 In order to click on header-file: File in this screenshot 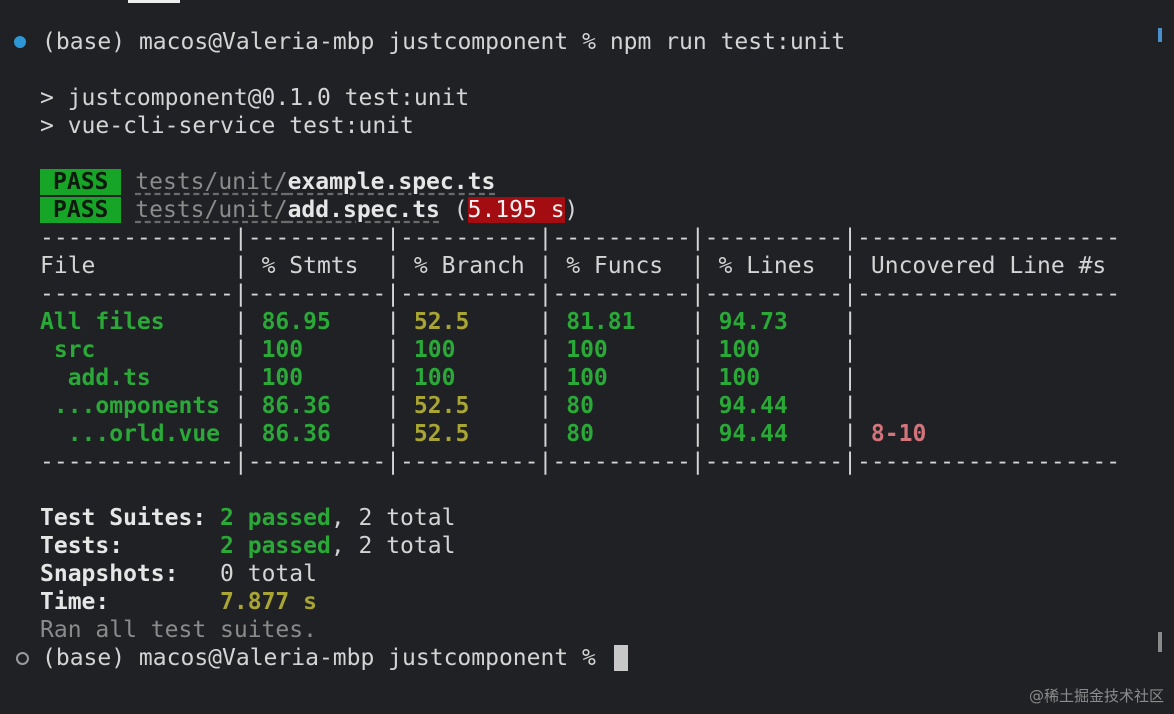, I will do `click(68, 266)`.